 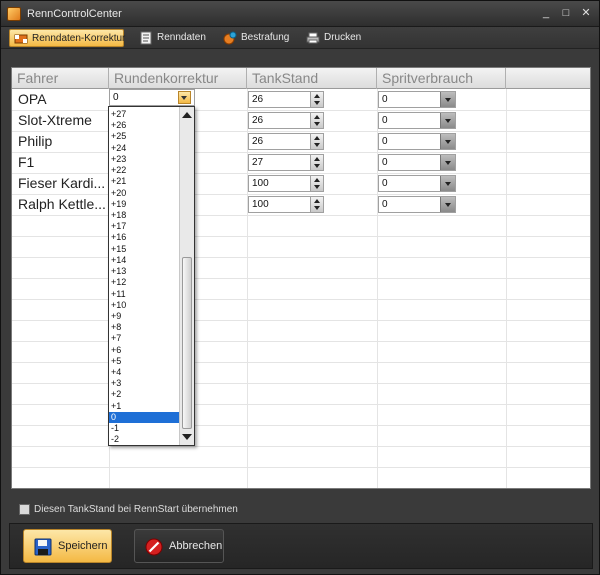 I want to click on driver-name: Slot-Xtreme, so click(x=55, y=120).